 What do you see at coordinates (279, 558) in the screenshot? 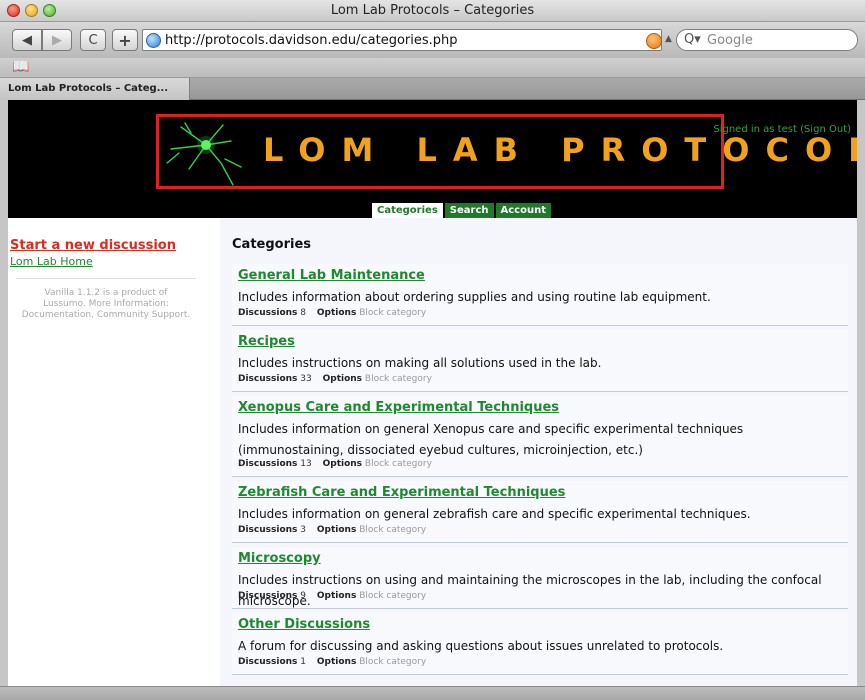
I see `category-title-link: Microscopy` at bounding box center [279, 558].